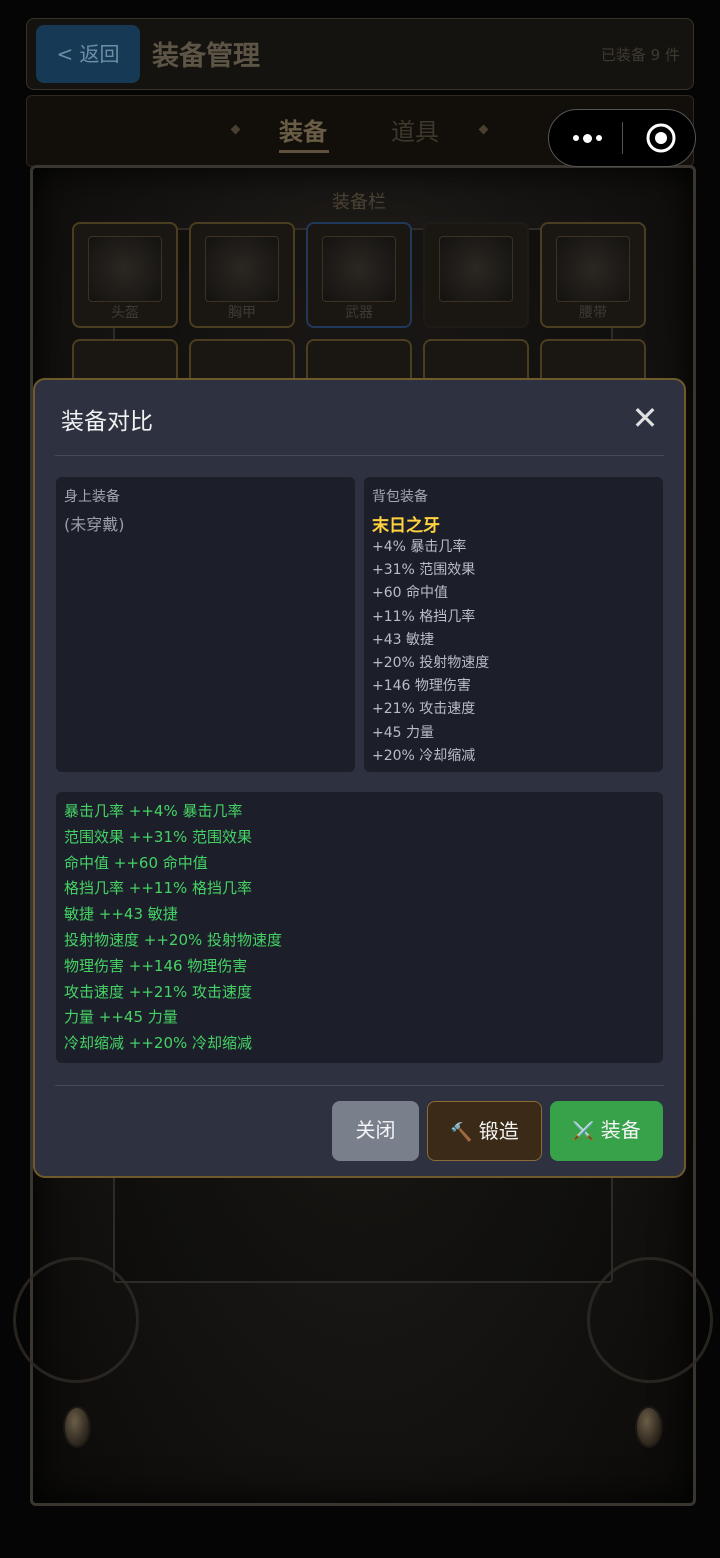  I want to click on helmet-icon, so click(125, 269).